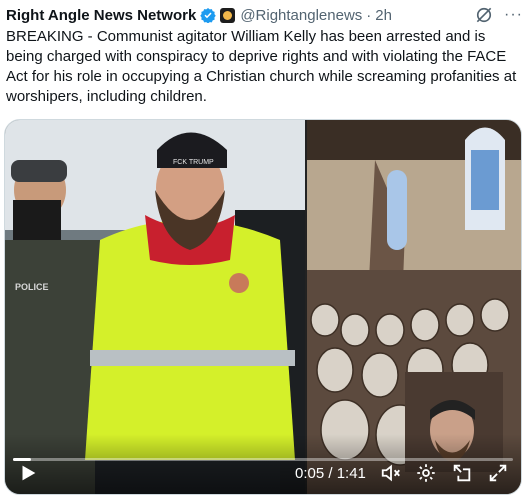 This screenshot has width=529, height=499. Describe the element at coordinates (22, 459) in the screenshot. I see `progress-fill` at that location.